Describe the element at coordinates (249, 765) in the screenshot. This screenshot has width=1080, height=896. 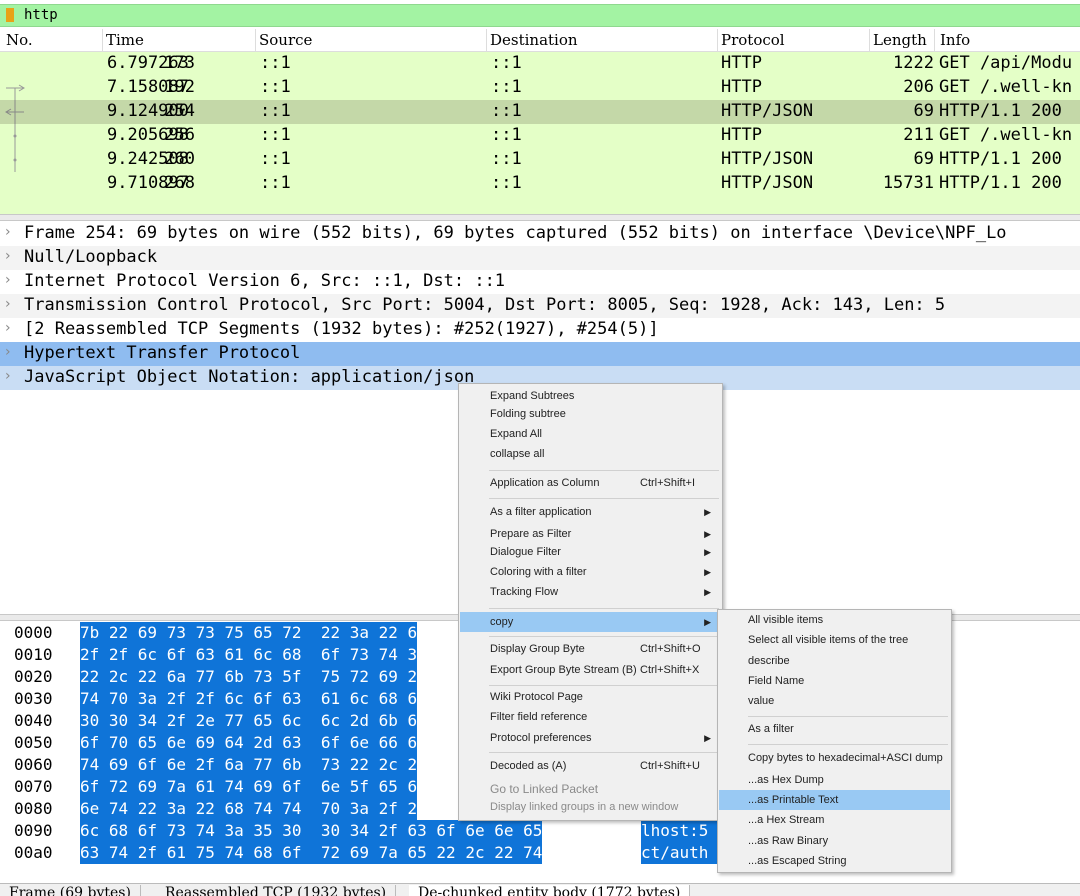
I see `hex-bytes-selected: 74 69 6f 6e 2f 6a 77 6b 73 22 2c 2` at that location.